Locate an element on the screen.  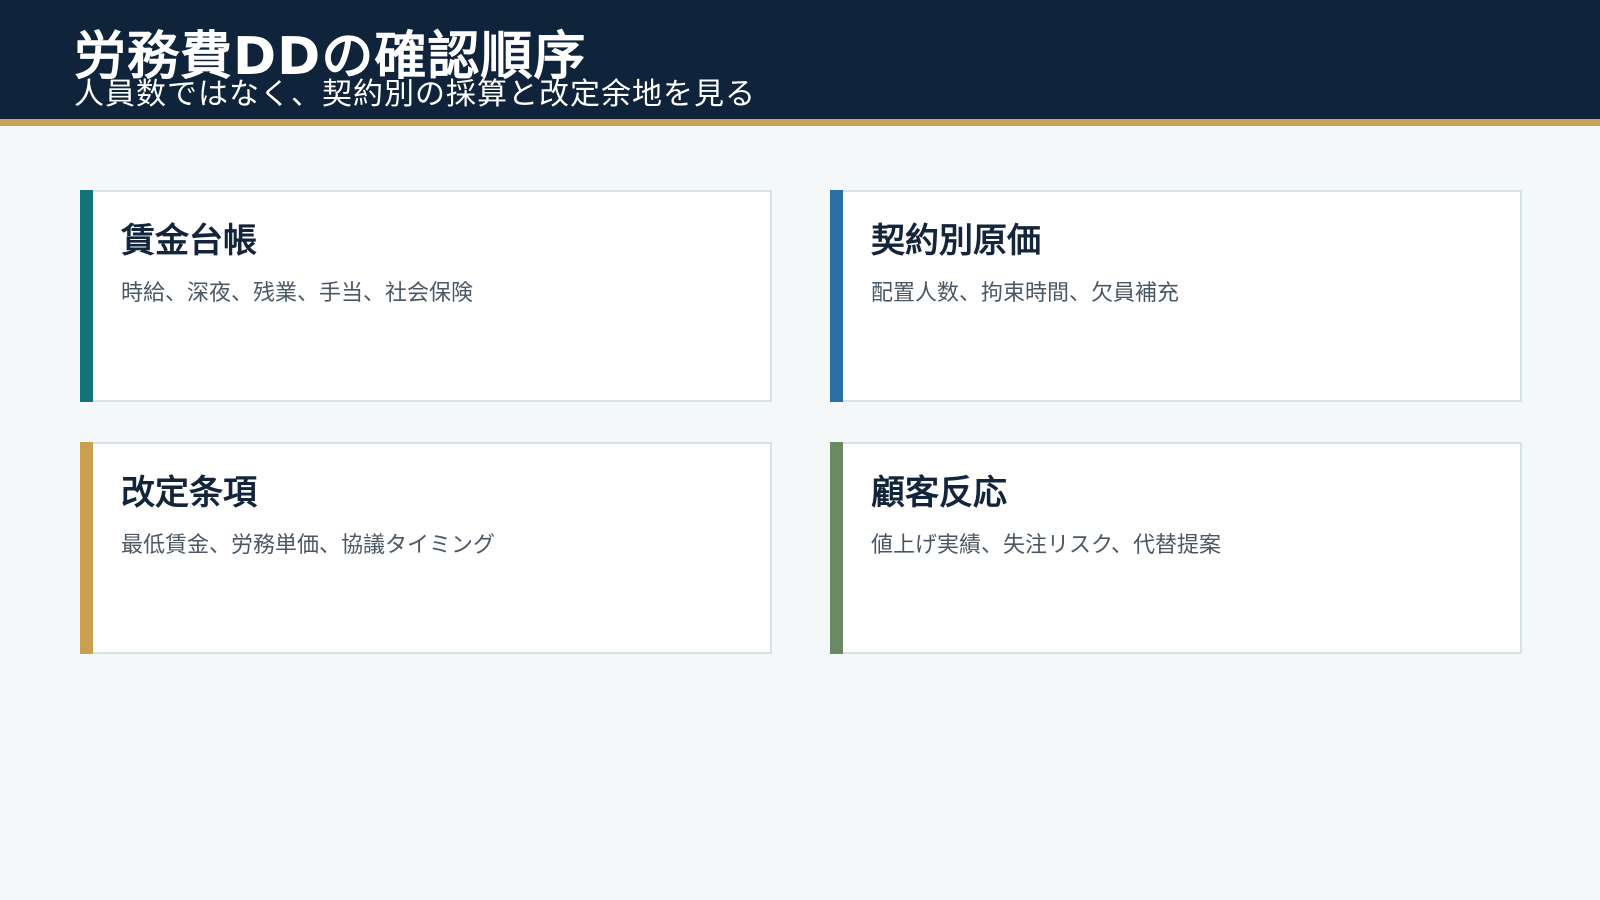
card-wage-ledger: 賃金台帳 時給、深夜、残業、手当、社会保険 is located at coordinates (426, 296).